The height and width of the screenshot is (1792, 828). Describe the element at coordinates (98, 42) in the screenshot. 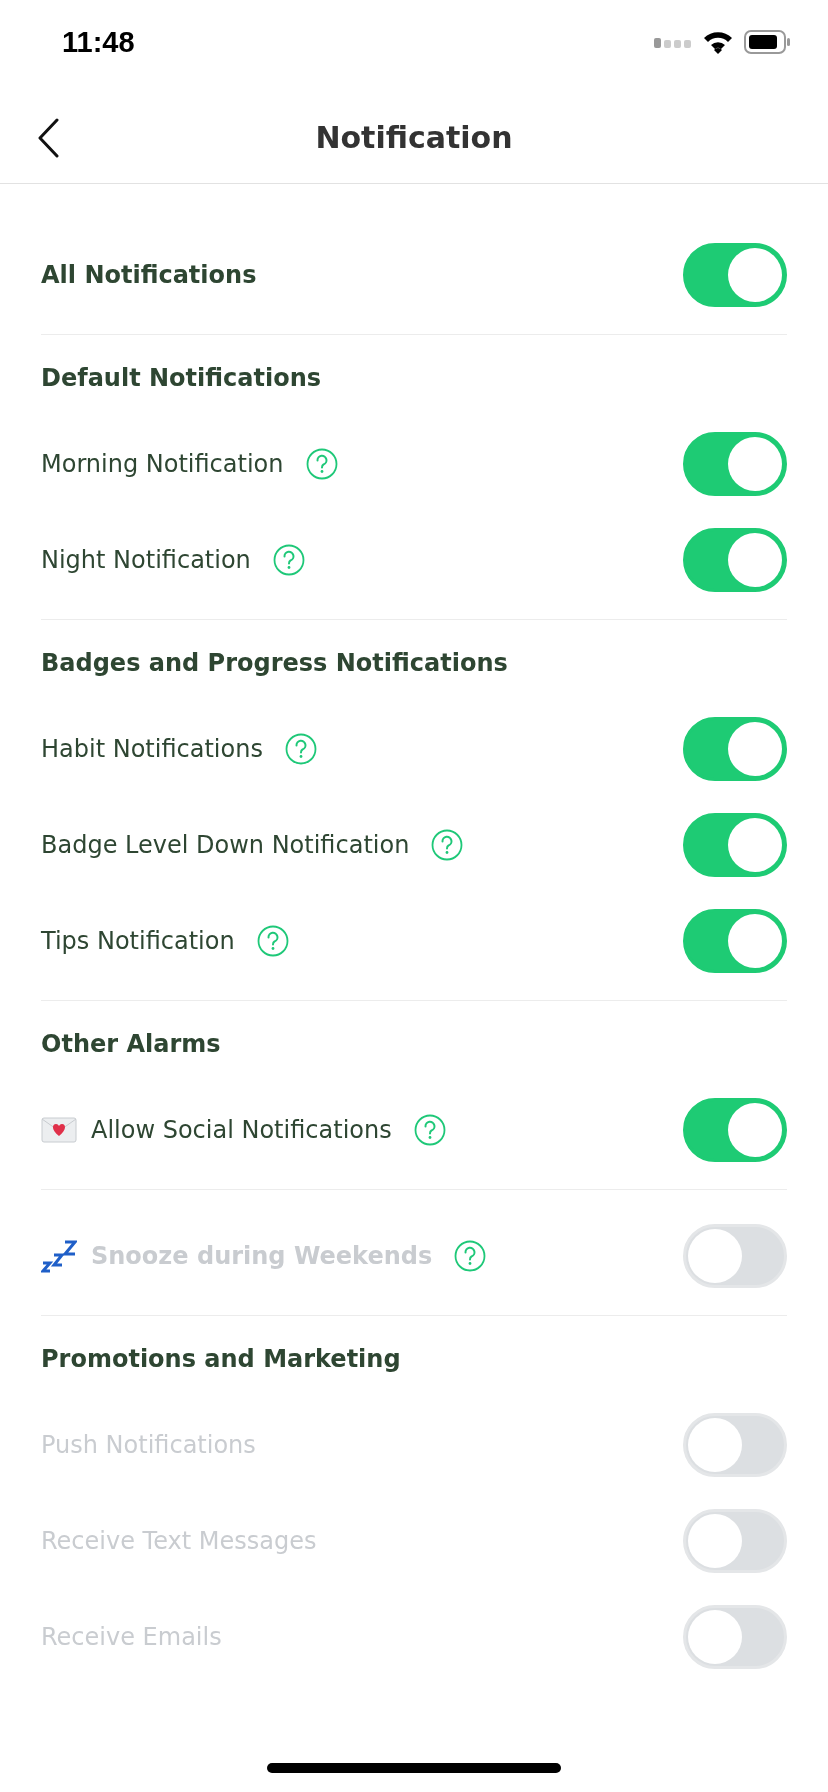

I see `status-time: 11:48` at that location.